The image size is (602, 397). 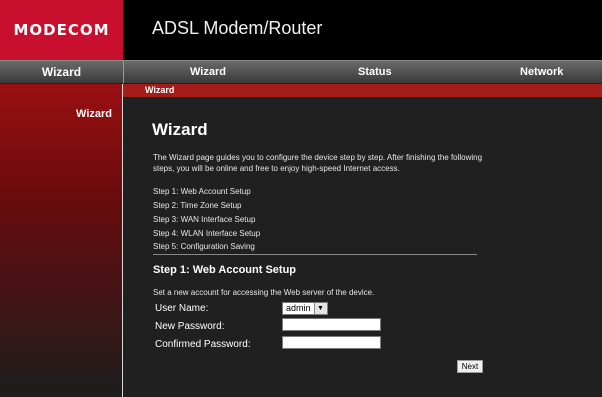 I want to click on section-divider, so click(x=315, y=254).